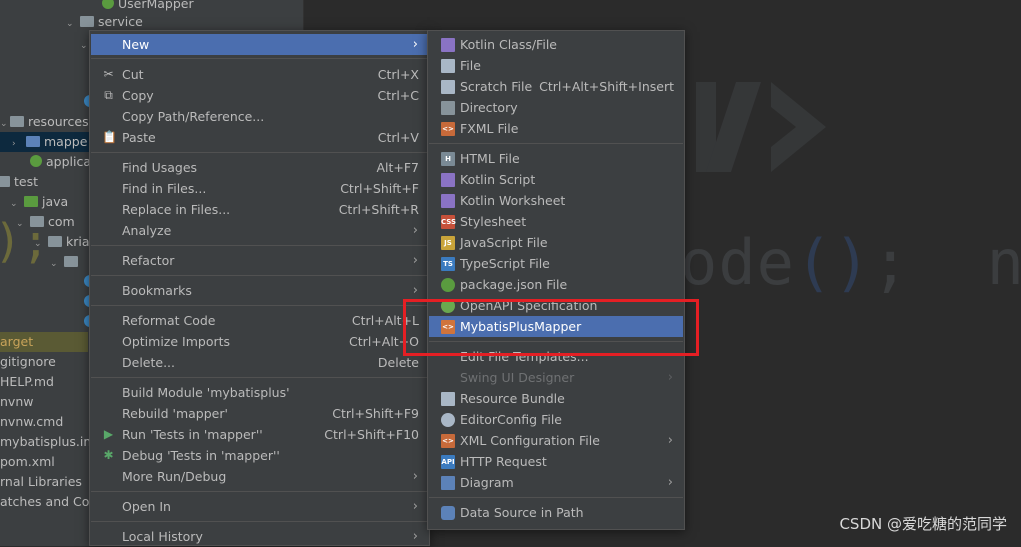 Image resolution: width=1021 pixels, height=547 pixels. I want to click on tree-item-gitignore: gitignore, so click(28, 362).